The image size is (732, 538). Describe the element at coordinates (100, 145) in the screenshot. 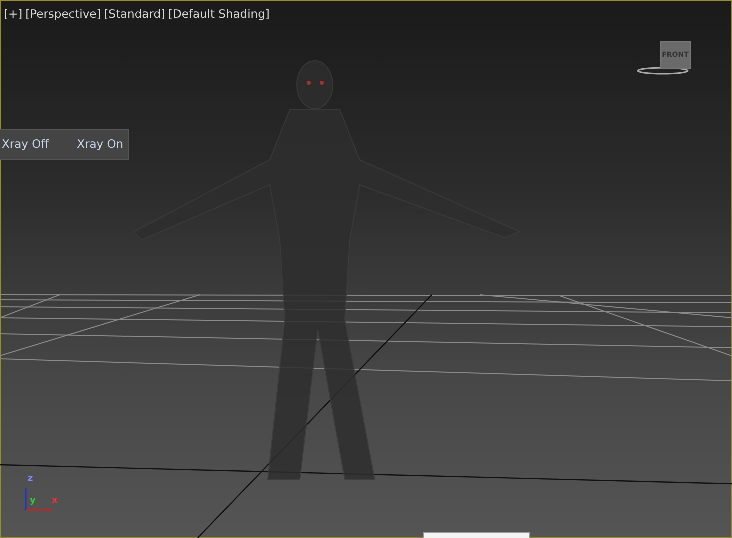

I see `xray-button: Xray On` at that location.